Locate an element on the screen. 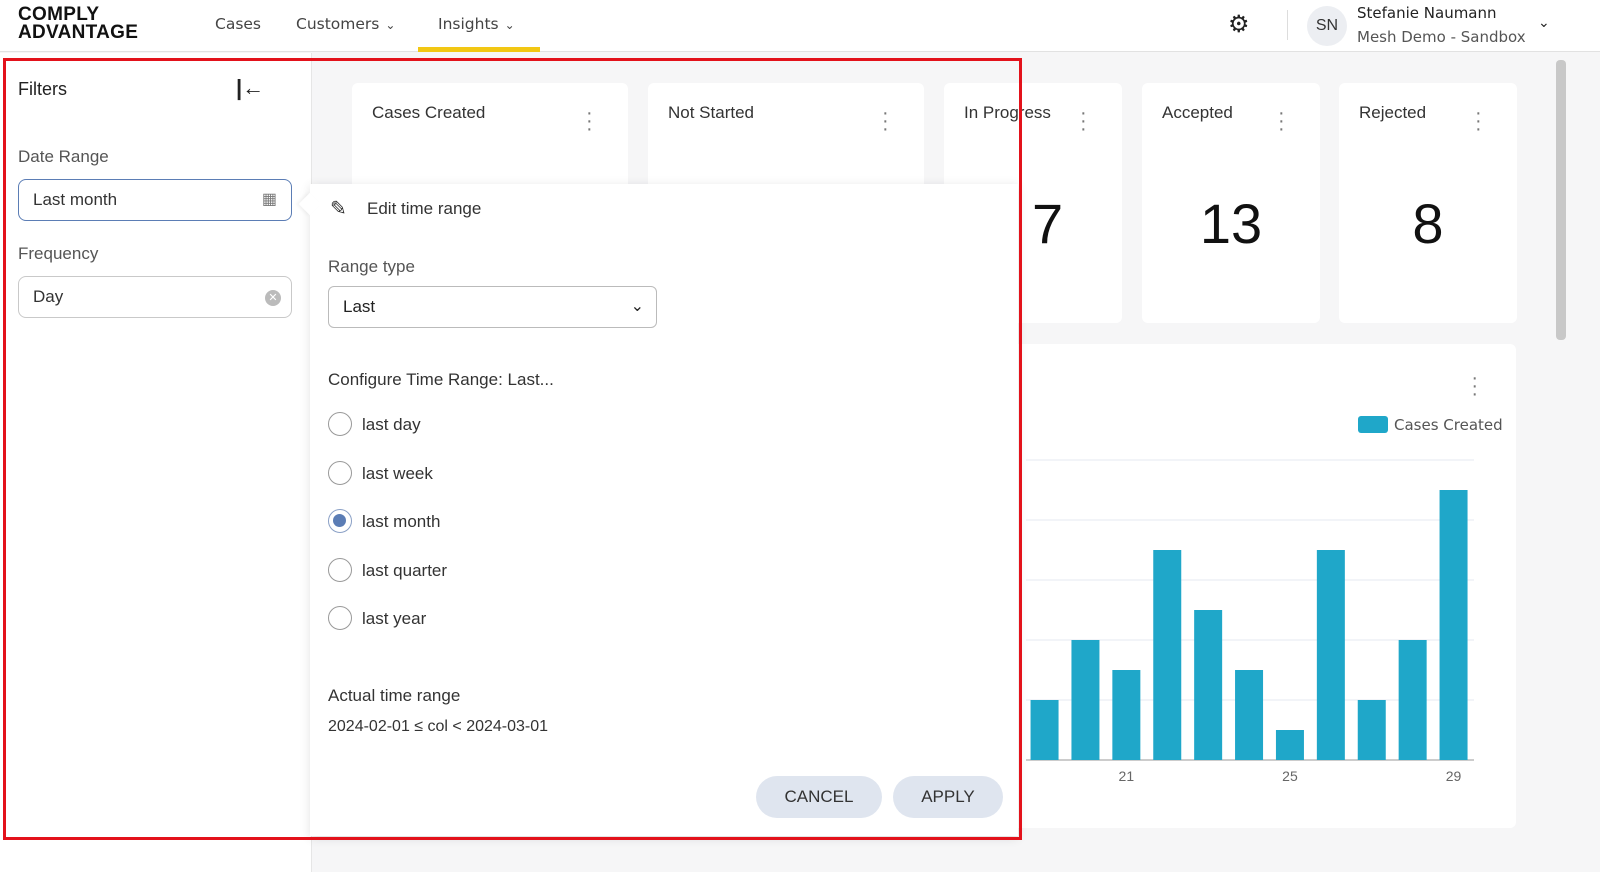 The height and width of the screenshot is (872, 1600). user-name: Stefanie Naumann is located at coordinates (1427, 13).